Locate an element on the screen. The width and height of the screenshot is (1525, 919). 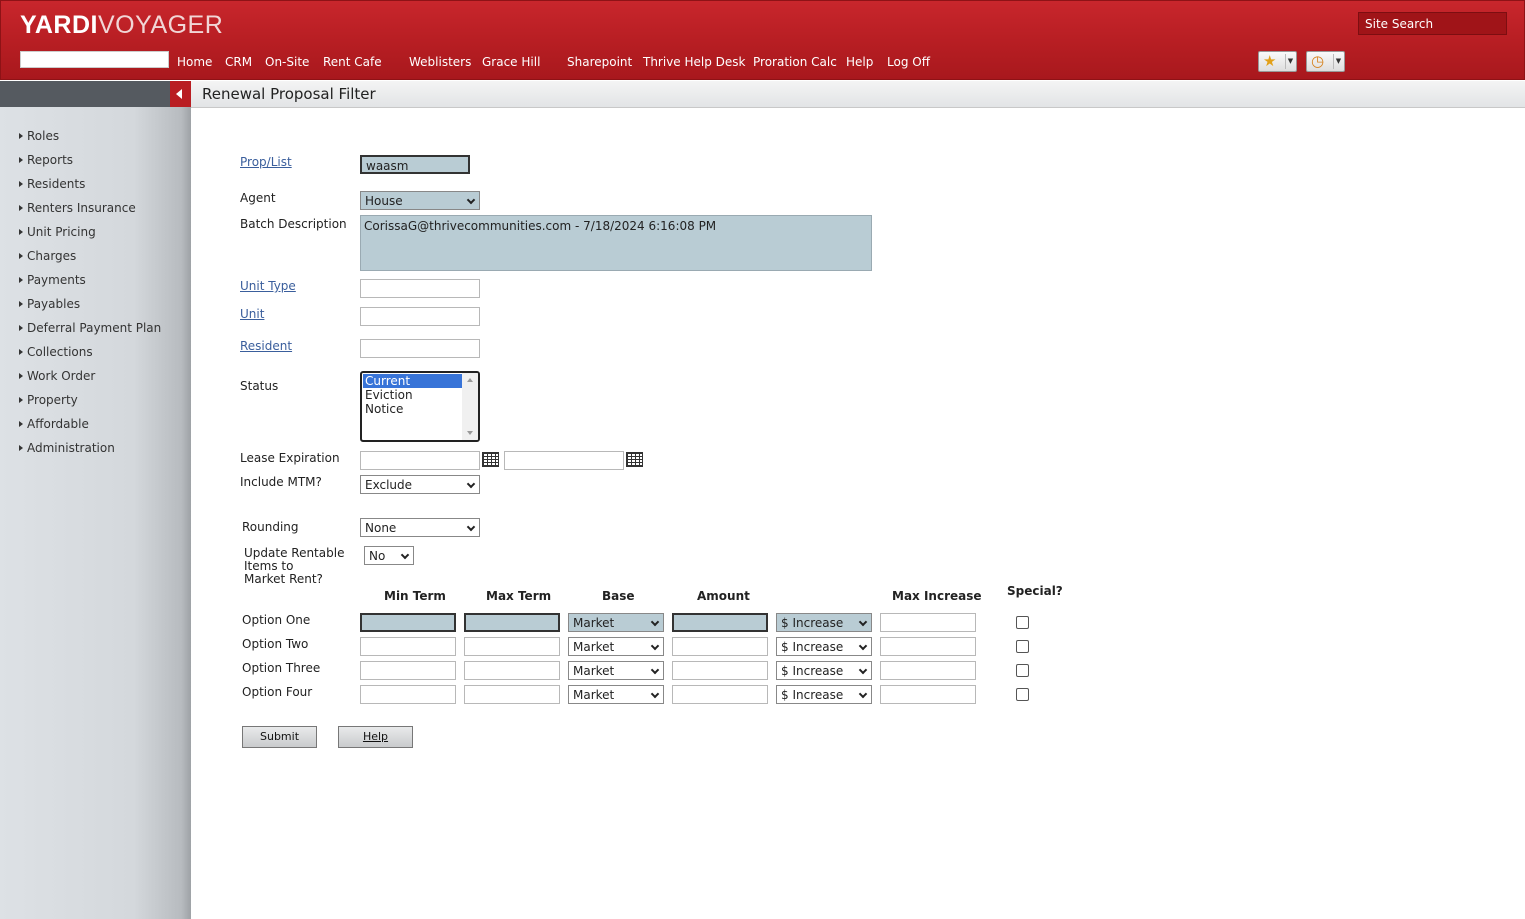
option-one-special-checkbox is located at coordinates (1022, 622).